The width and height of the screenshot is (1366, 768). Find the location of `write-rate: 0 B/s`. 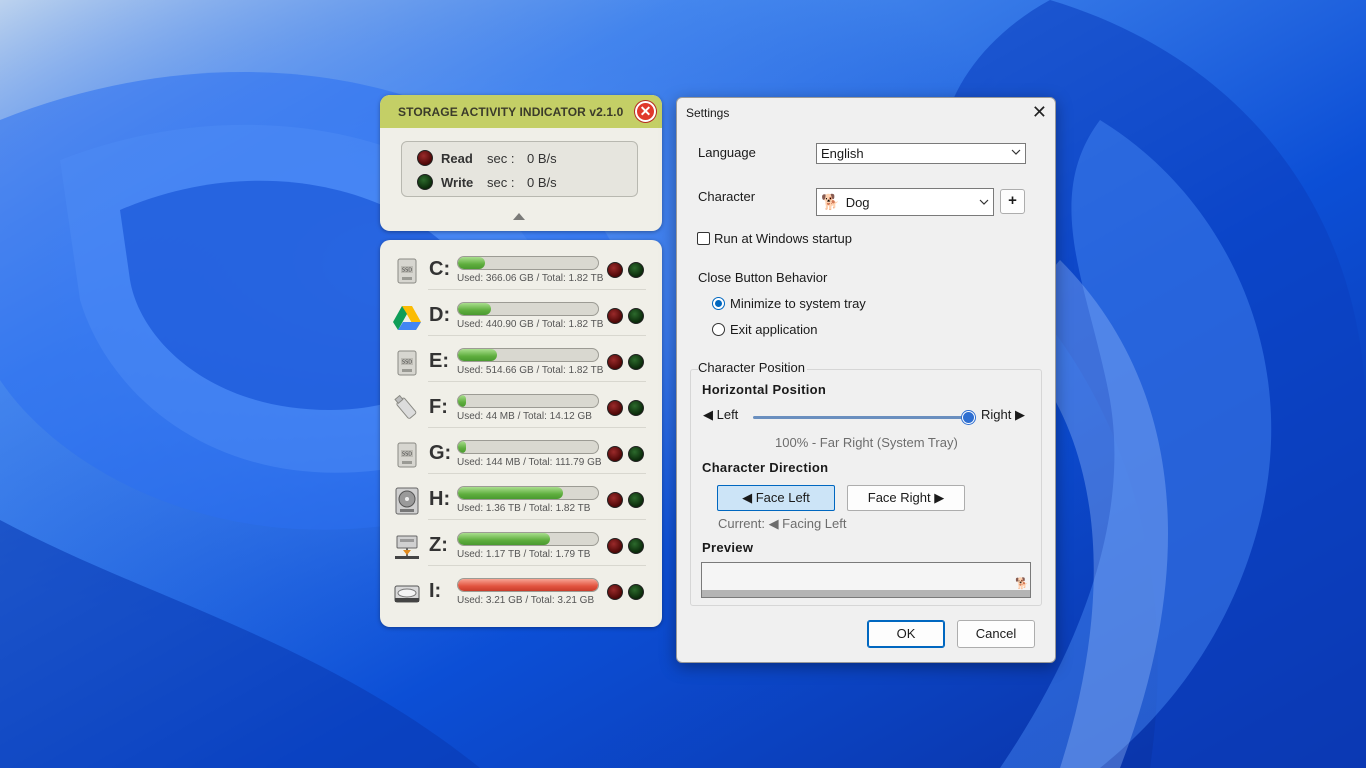

write-rate: 0 B/s is located at coordinates (542, 182).